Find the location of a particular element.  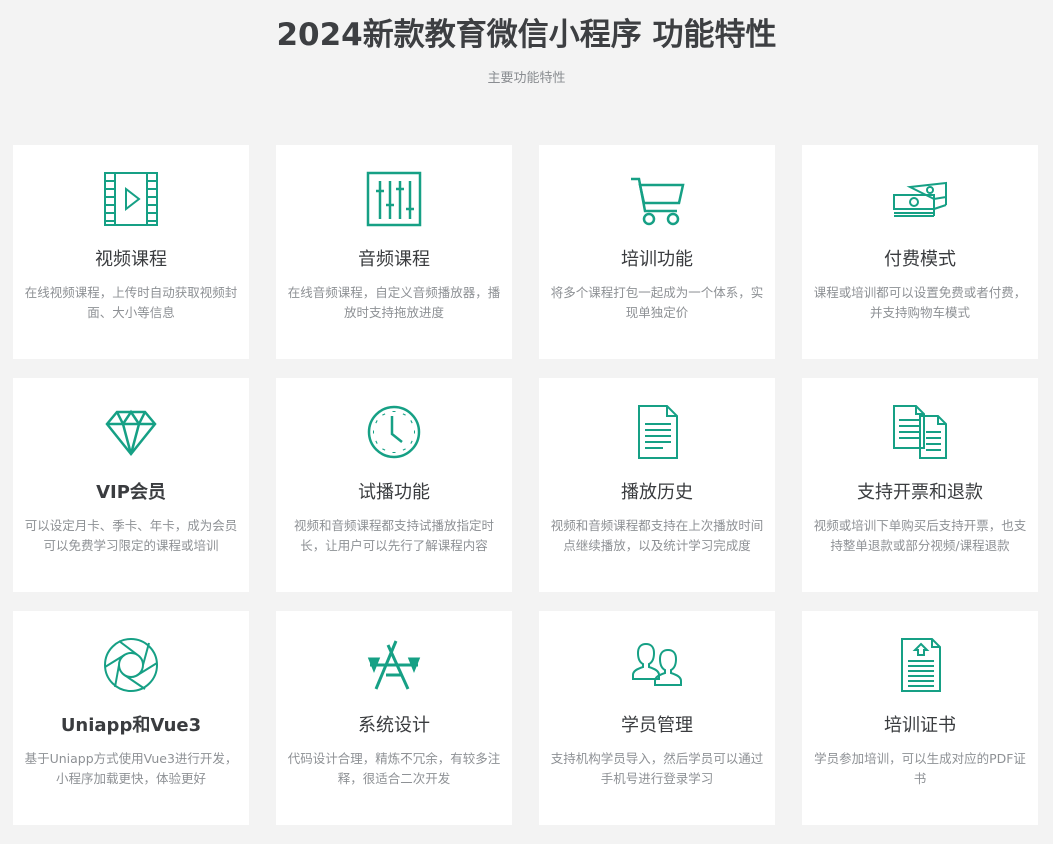

documents-icon is located at coordinates (920, 432).